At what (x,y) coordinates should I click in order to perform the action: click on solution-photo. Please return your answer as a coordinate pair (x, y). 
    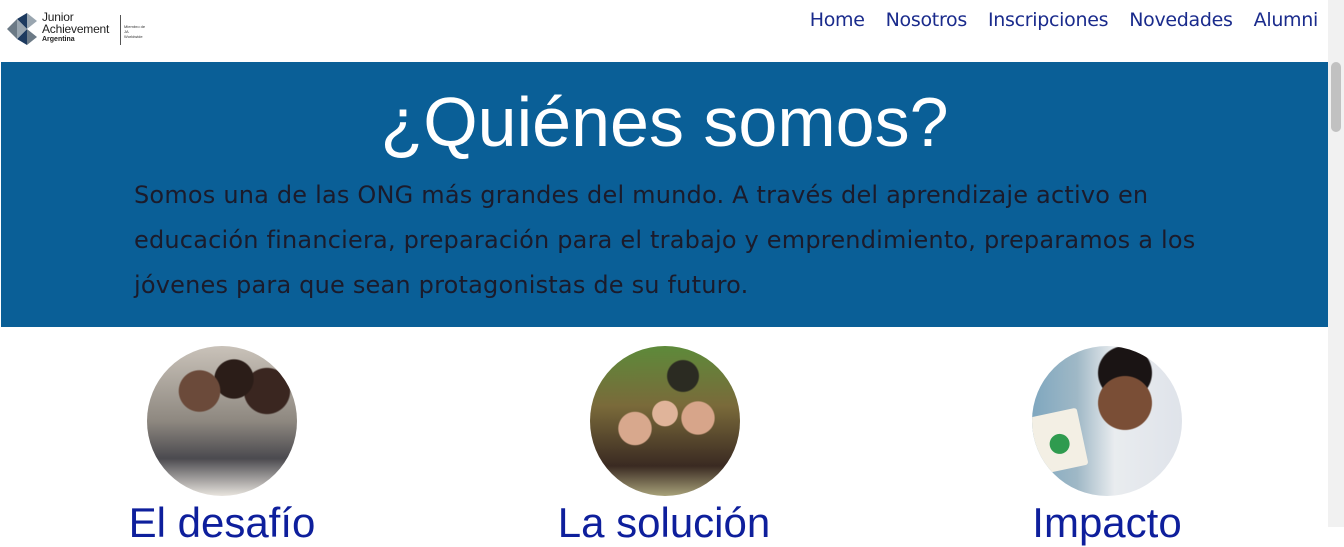
    Looking at the image, I should click on (665, 421).